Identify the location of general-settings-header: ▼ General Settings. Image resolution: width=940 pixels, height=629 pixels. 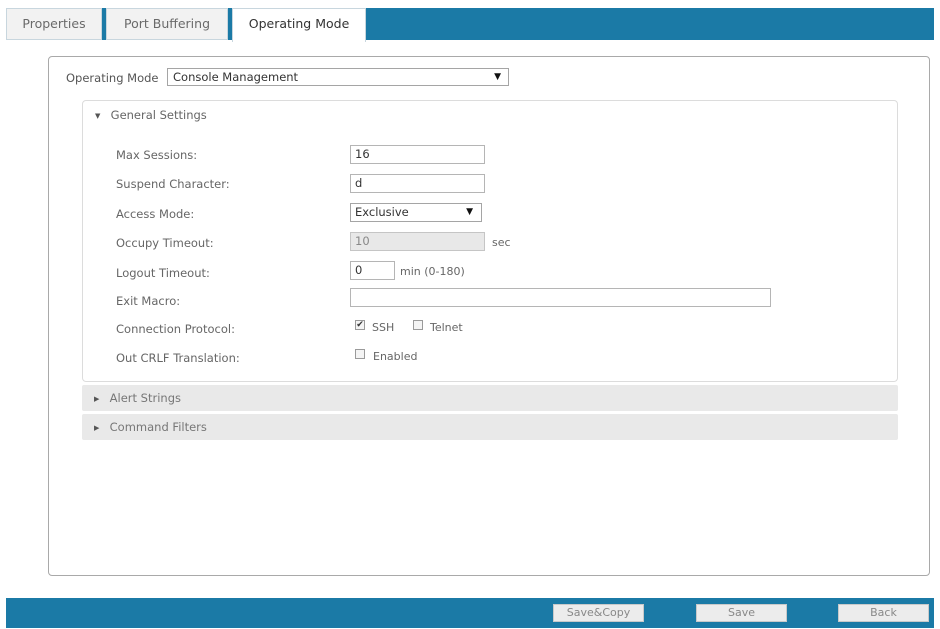
(490, 115).